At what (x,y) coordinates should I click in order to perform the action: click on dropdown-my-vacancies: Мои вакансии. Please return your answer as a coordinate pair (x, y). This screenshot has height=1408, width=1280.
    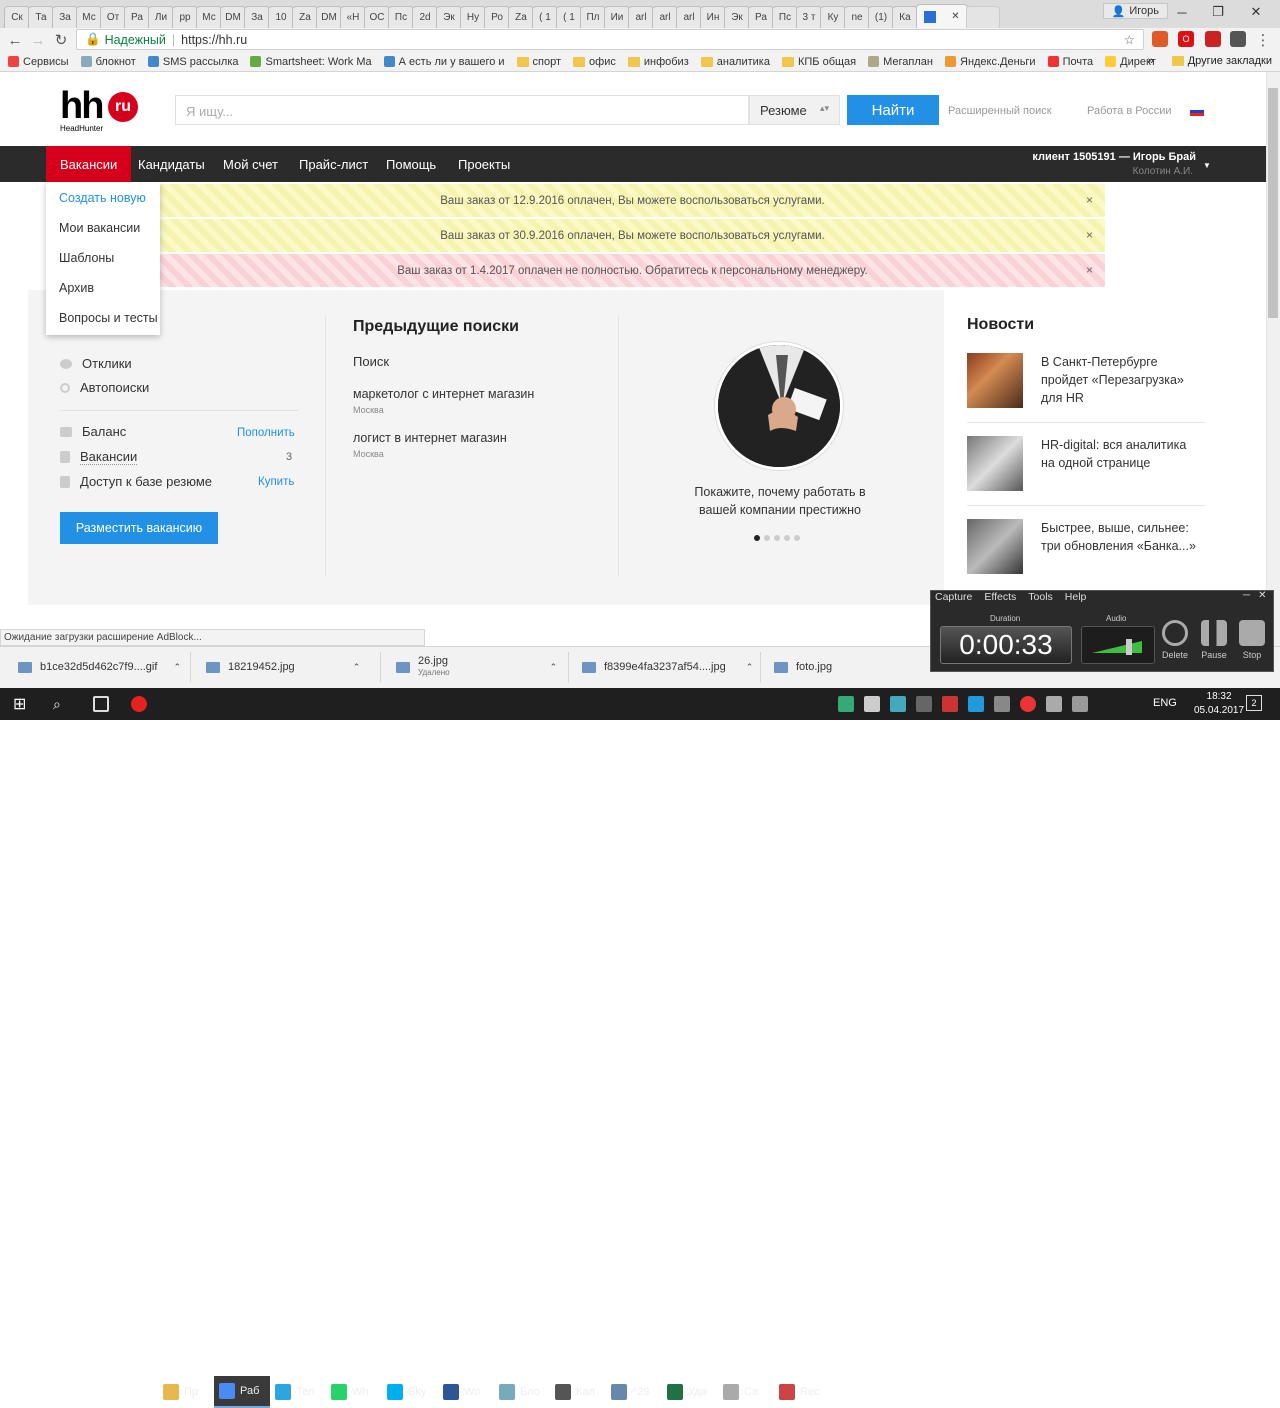
    Looking at the image, I should click on (103, 227).